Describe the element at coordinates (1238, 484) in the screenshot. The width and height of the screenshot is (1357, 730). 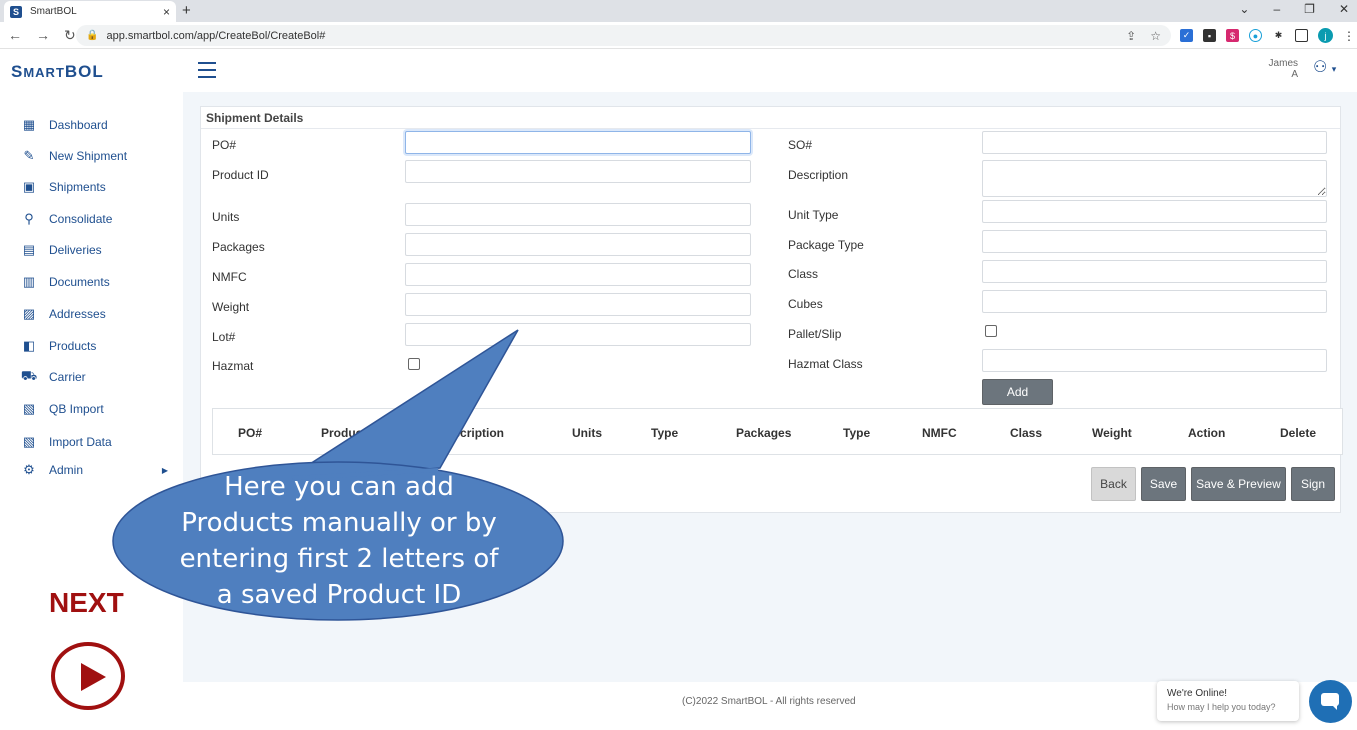
I see `save-preview-button: Save & Preview` at that location.